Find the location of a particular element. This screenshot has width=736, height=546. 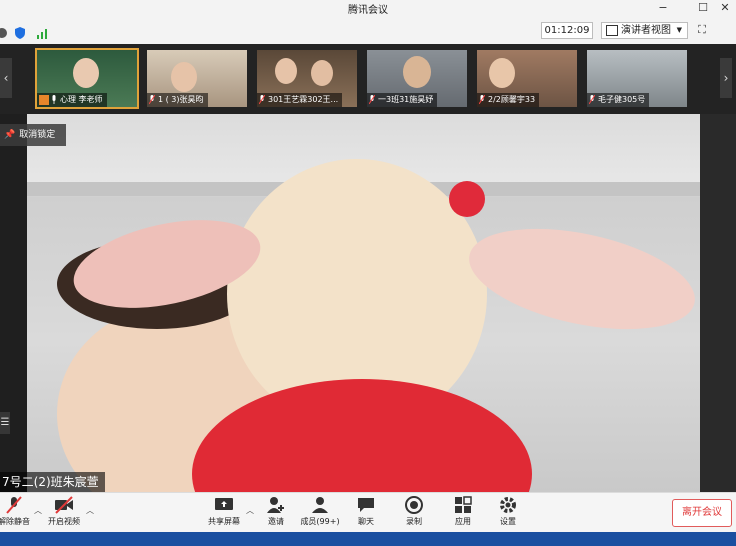

microphone-icon is located at coordinates (54, 99).